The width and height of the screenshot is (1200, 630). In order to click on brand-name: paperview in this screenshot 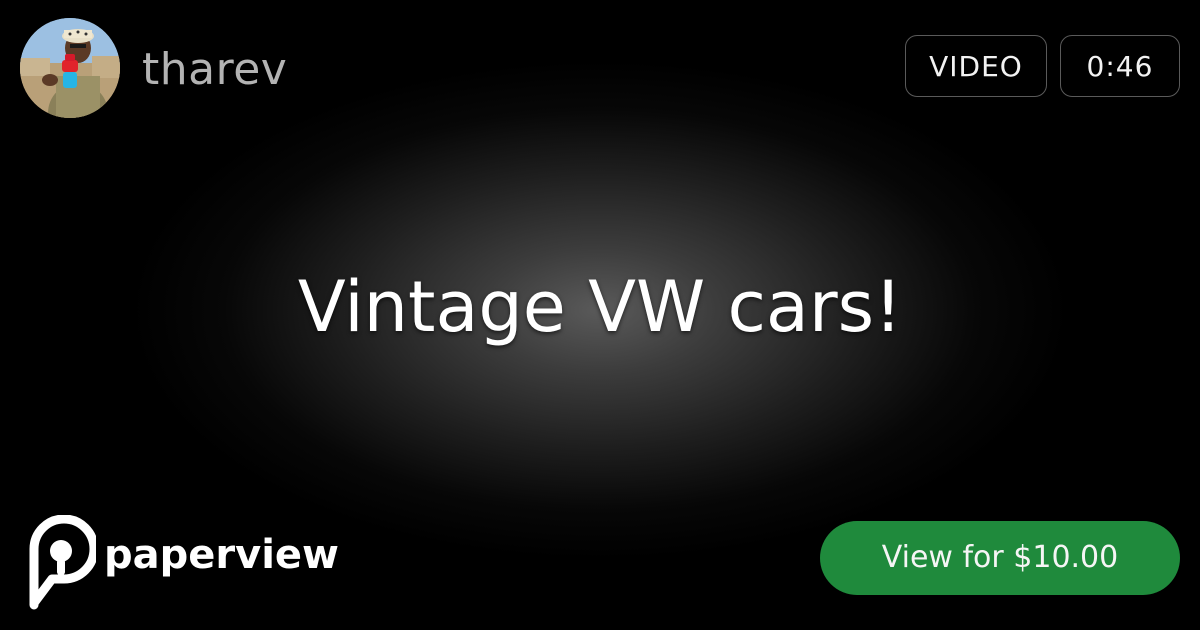, I will do `click(221, 555)`.